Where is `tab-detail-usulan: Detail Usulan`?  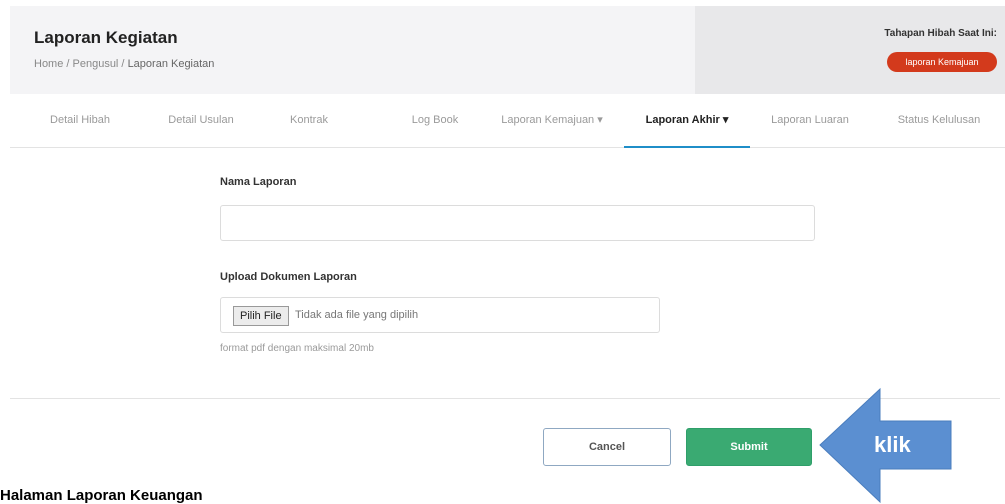 tab-detail-usulan: Detail Usulan is located at coordinates (201, 124).